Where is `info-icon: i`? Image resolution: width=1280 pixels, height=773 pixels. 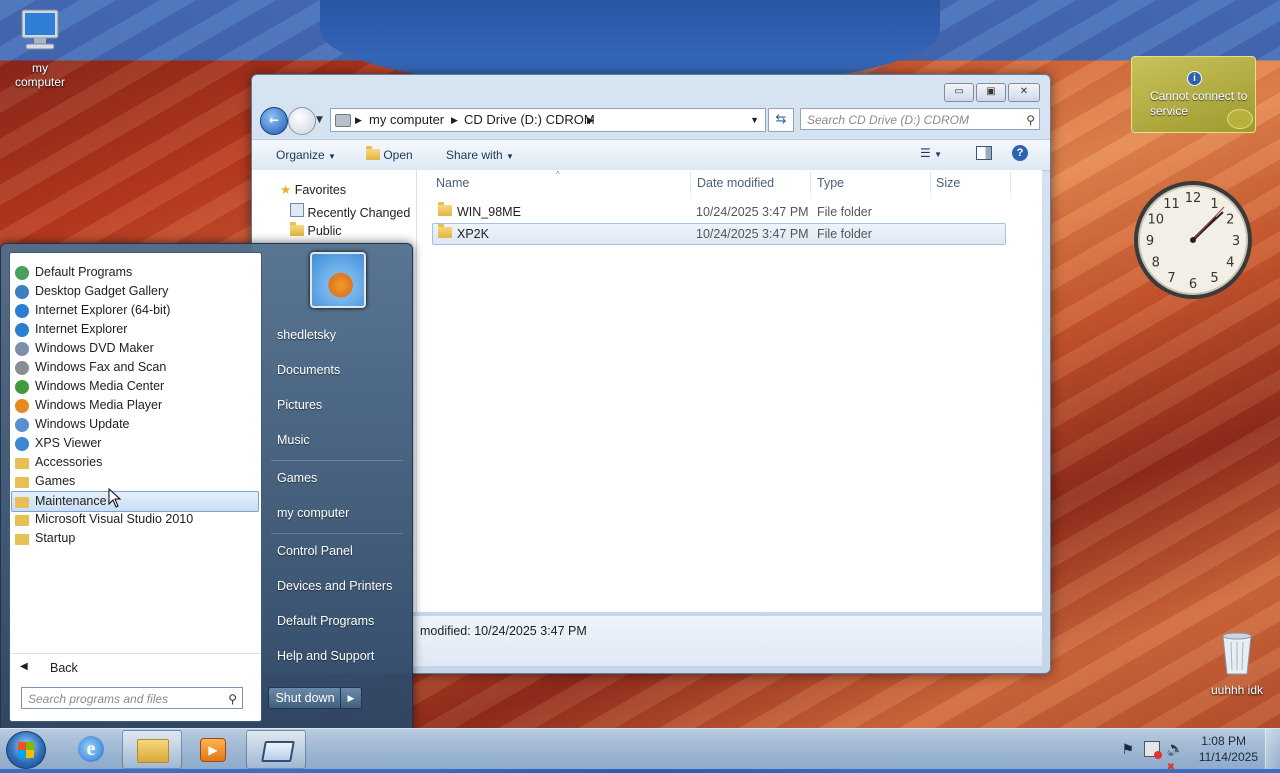 info-icon: i is located at coordinates (1194, 78).